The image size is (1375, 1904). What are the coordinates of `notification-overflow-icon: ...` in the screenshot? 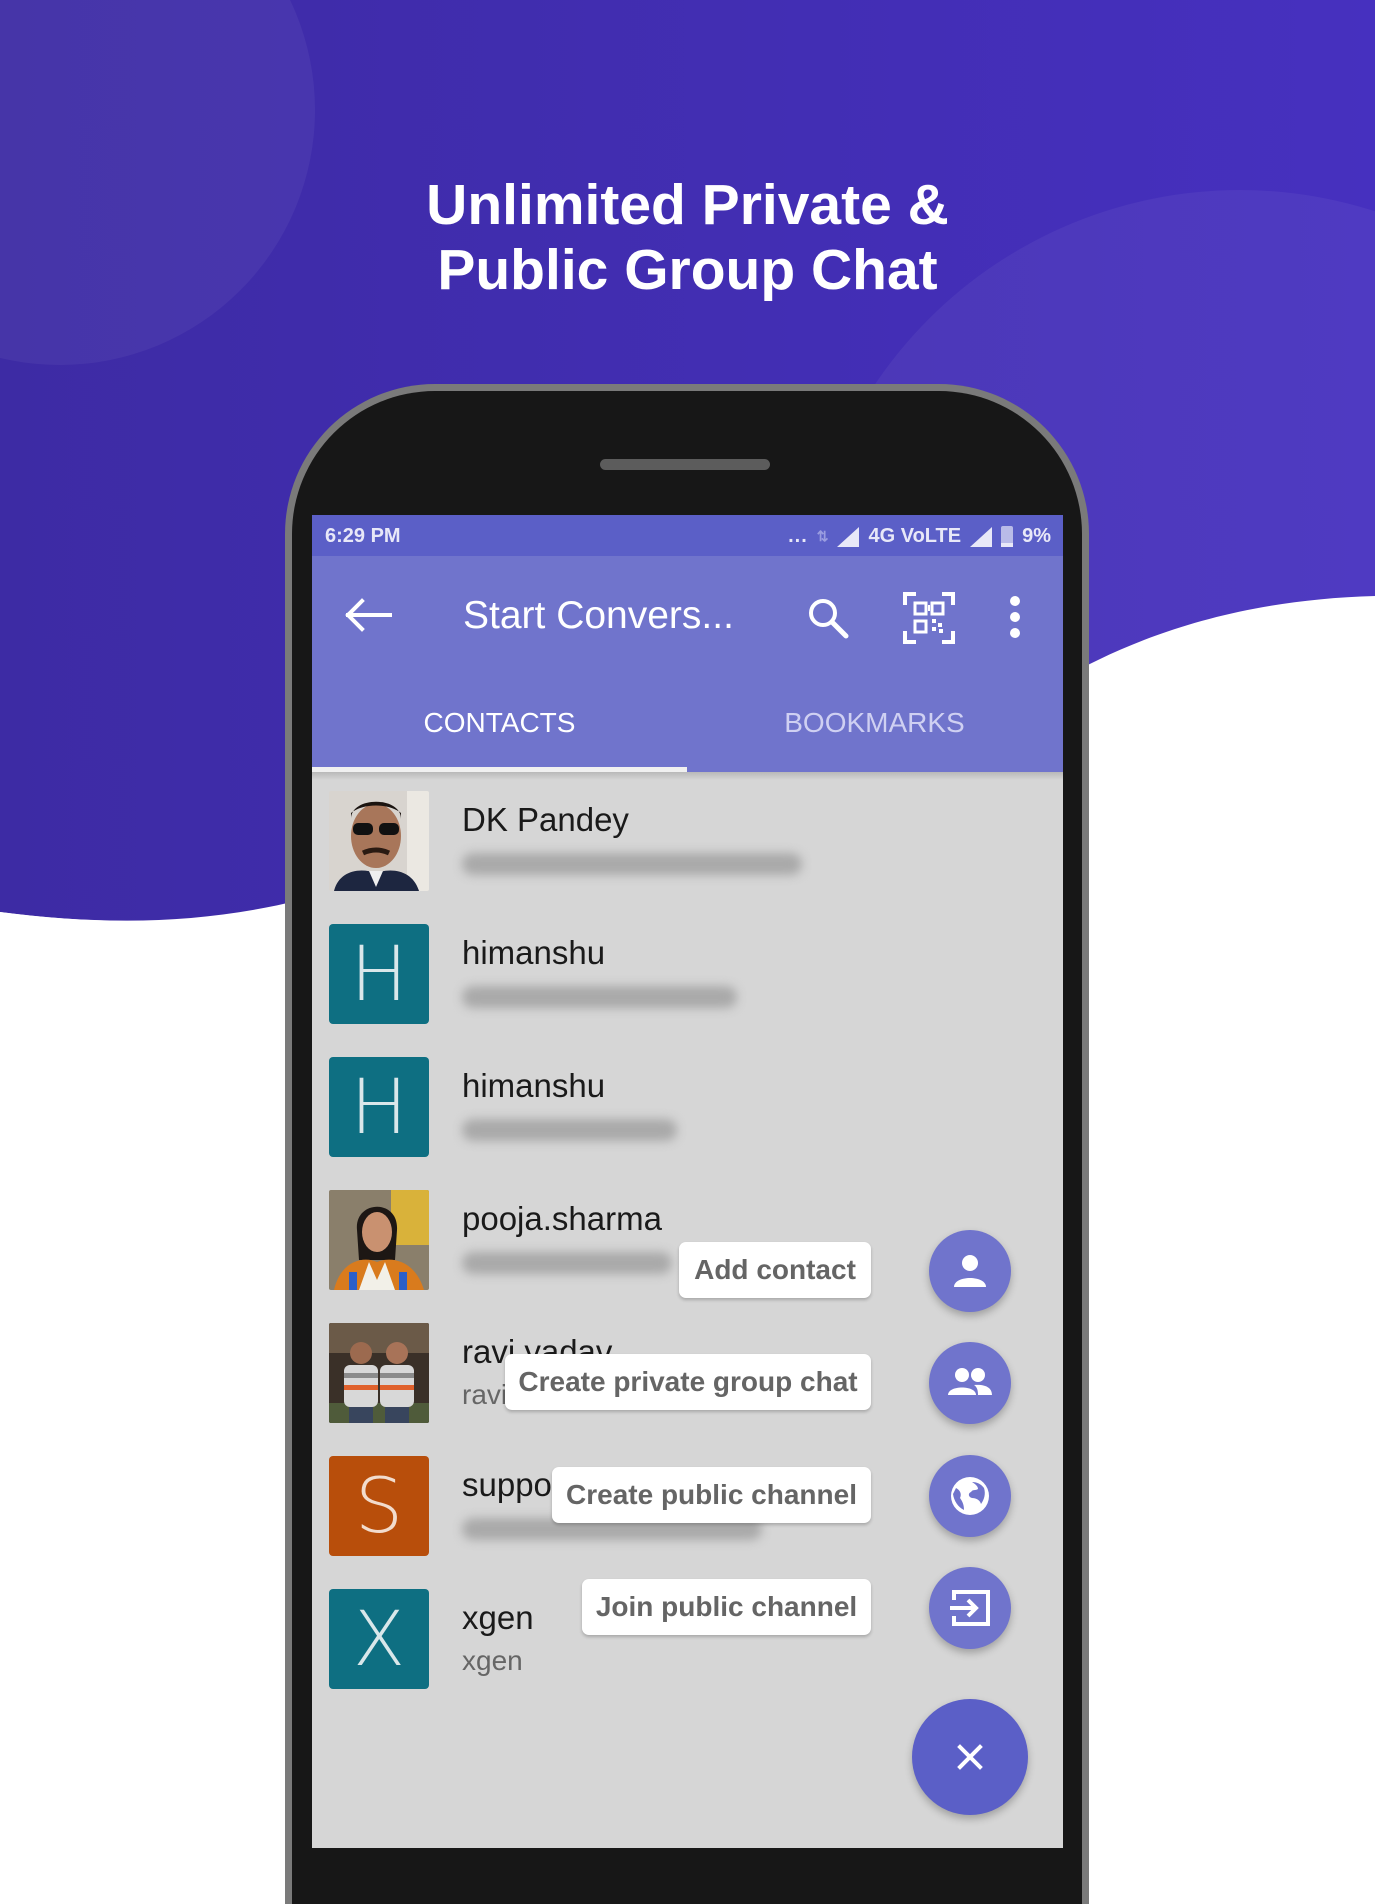 It's located at (798, 536).